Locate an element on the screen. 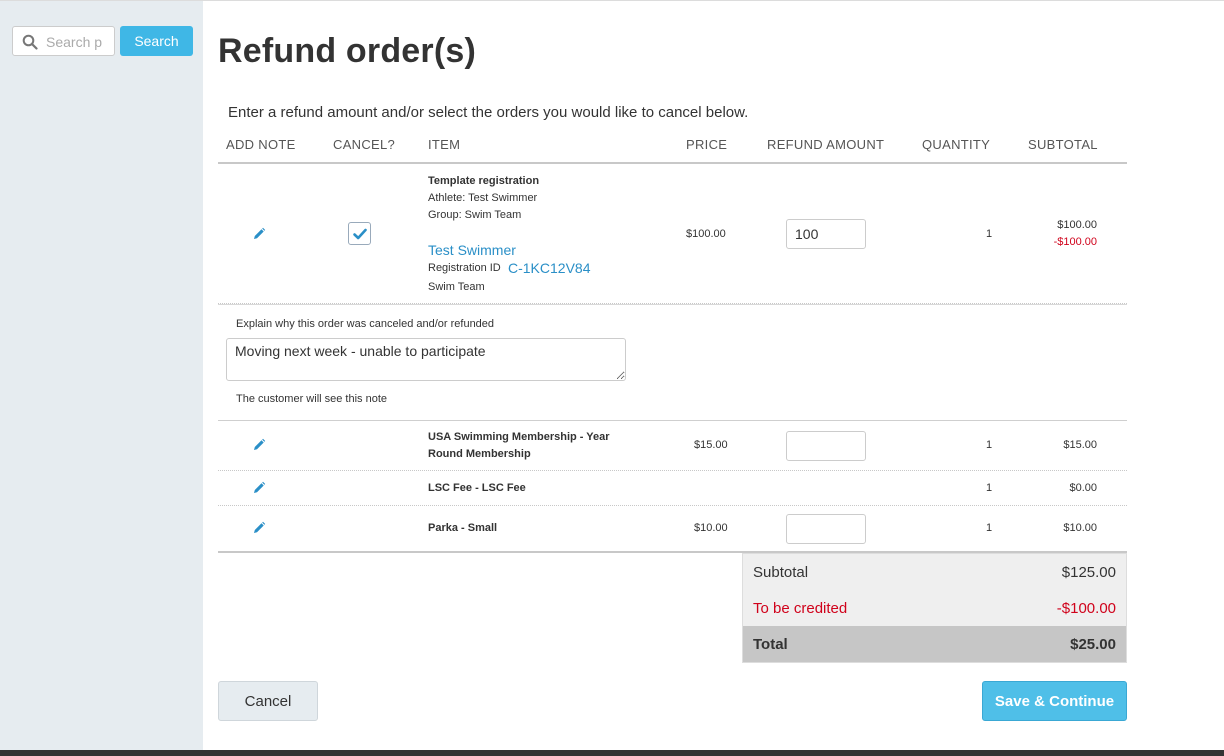 Image resolution: width=1224 pixels, height=756 pixels. header-divider is located at coordinates (672, 163).